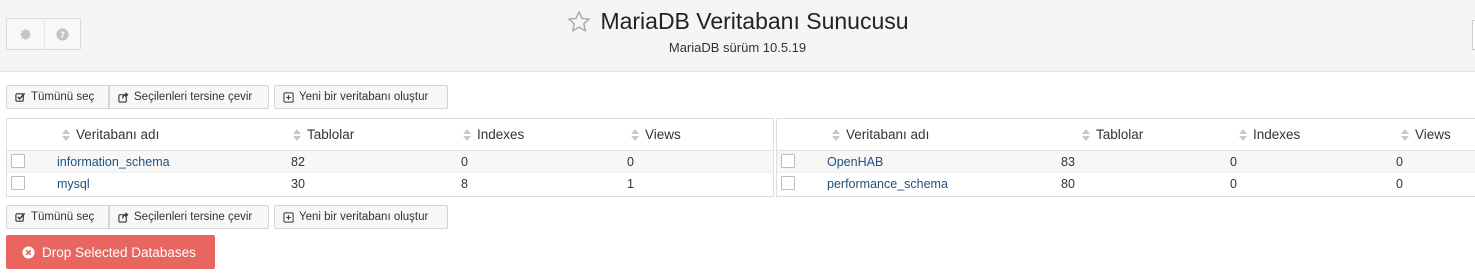 The image size is (1475, 273). Describe the element at coordinates (1068, 162) in the screenshot. I see `tables-count: 83` at that location.